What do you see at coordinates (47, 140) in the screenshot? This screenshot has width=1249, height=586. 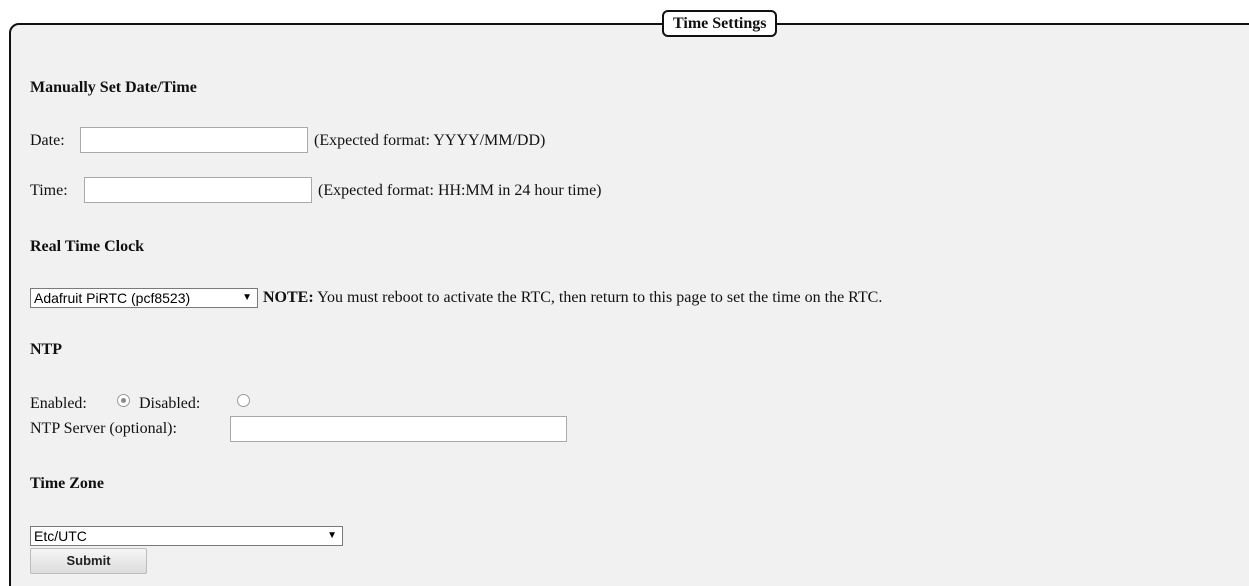 I see `date-label: Date:` at bounding box center [47, 140].